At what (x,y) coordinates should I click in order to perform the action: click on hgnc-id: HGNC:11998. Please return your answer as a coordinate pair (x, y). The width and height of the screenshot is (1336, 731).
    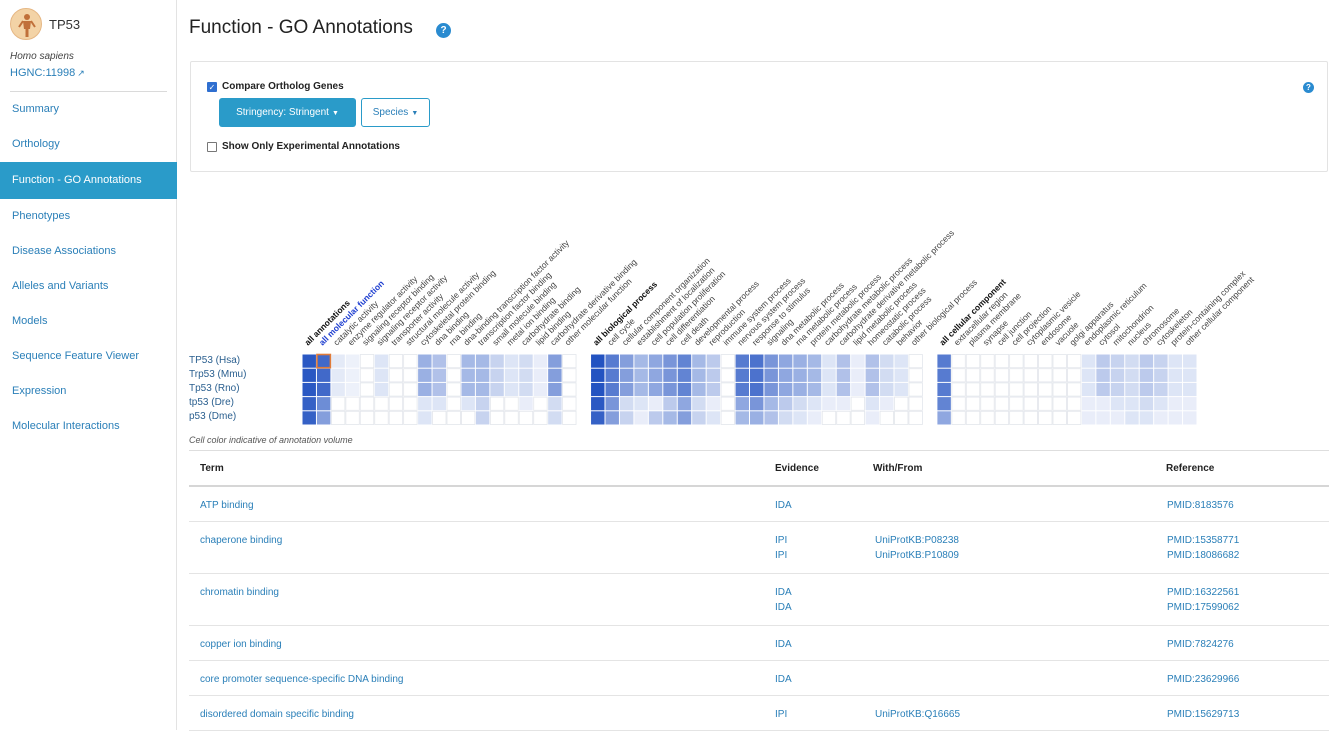
    Looking at the image, I should click on (42, 73).